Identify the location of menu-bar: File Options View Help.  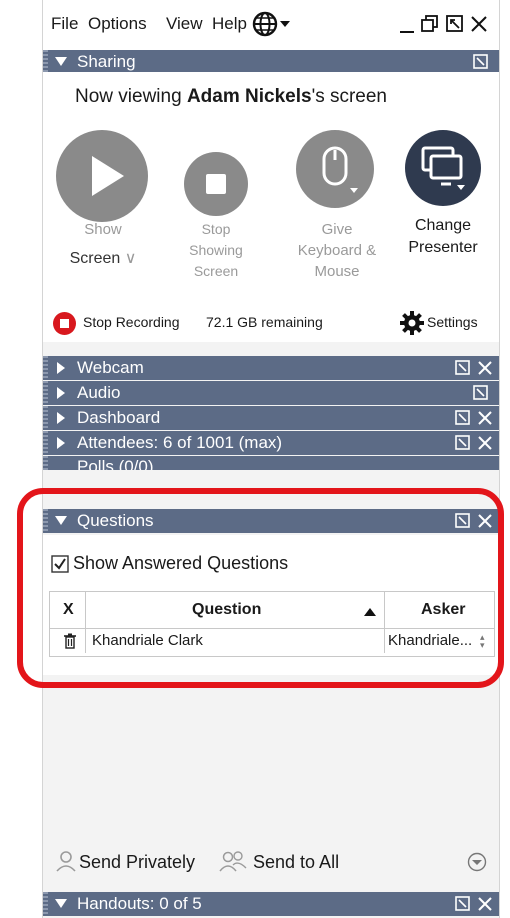
(271, 25).